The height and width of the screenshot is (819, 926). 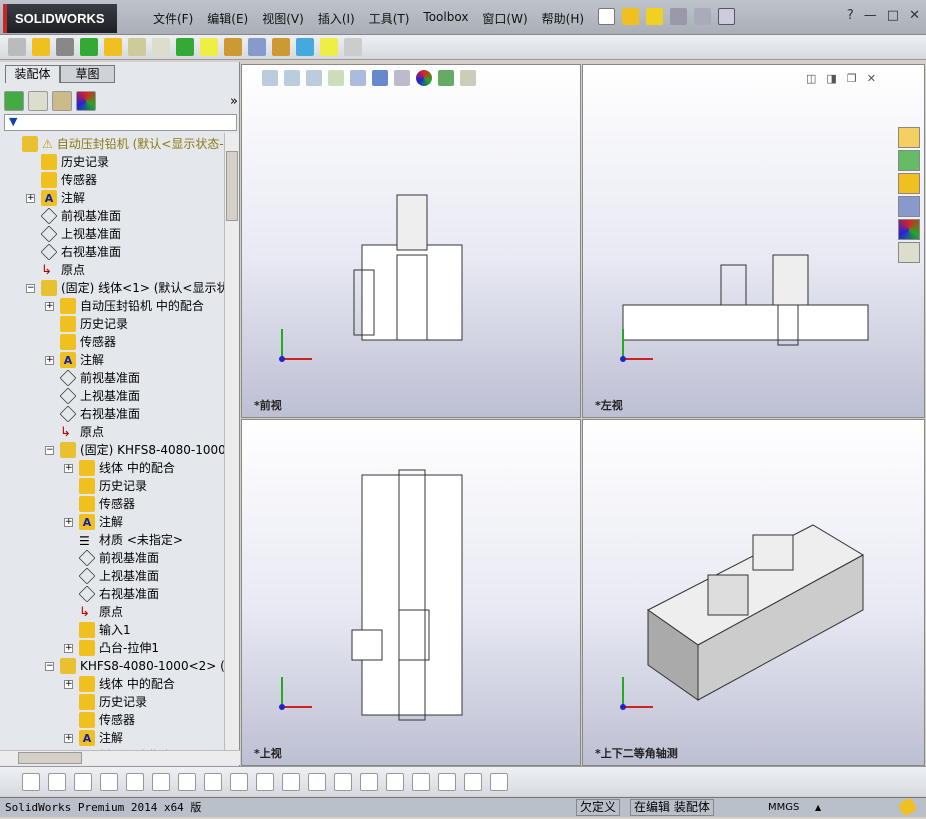 I want to click on view-orientation-icon, so click(x=358, y=78).